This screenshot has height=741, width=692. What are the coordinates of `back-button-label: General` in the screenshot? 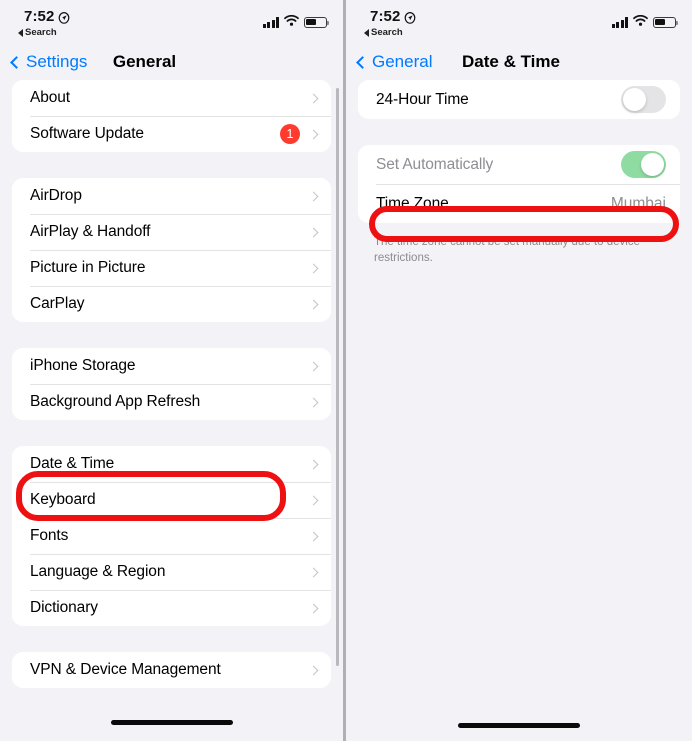 It's located at (402, 61).